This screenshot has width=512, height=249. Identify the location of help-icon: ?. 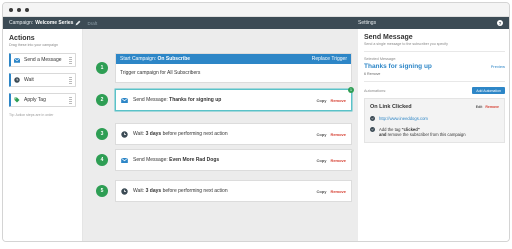
(500, 23).